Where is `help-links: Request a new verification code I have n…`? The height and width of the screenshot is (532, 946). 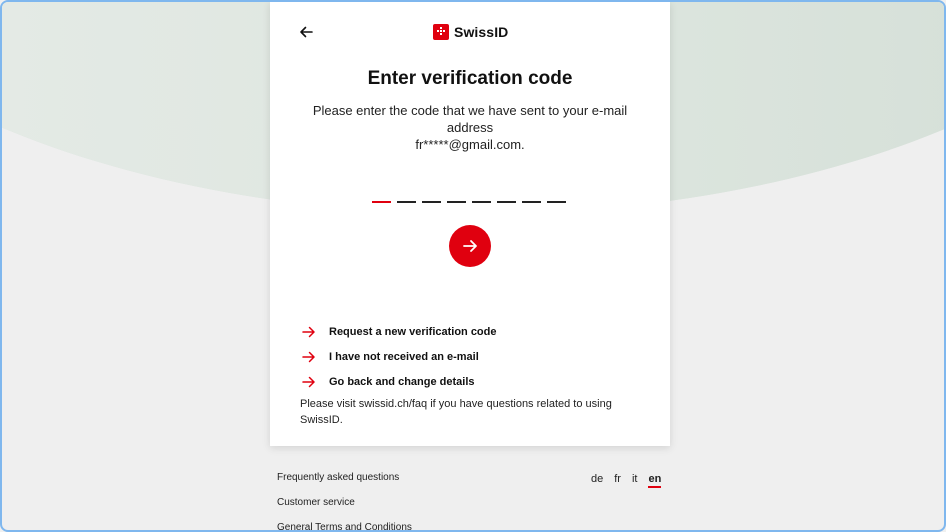
help-links: Request a new verification code I have n… is located at coordinates (399, 356).